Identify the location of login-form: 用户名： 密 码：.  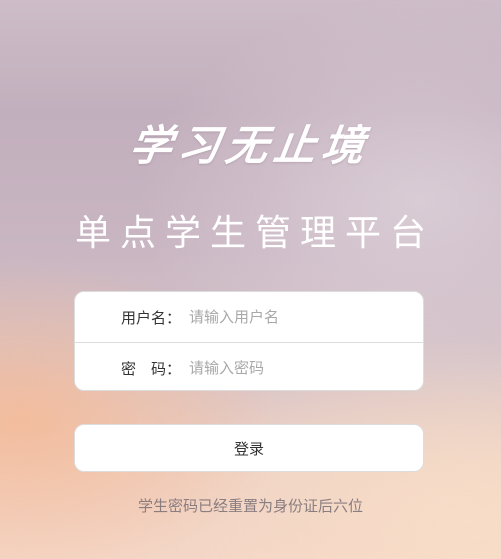
(249, 341).